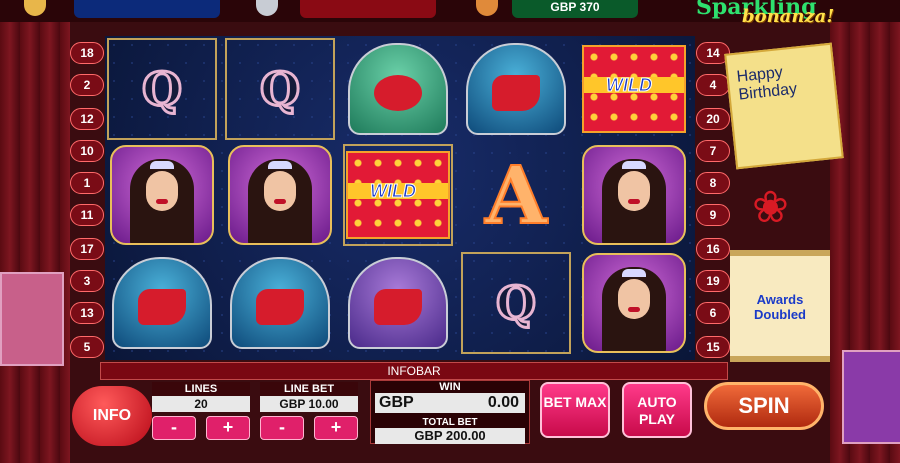  Describe the element at coordinates (282, 428) in the screenshot. I see `line-bet-minus-button: -` at that location.